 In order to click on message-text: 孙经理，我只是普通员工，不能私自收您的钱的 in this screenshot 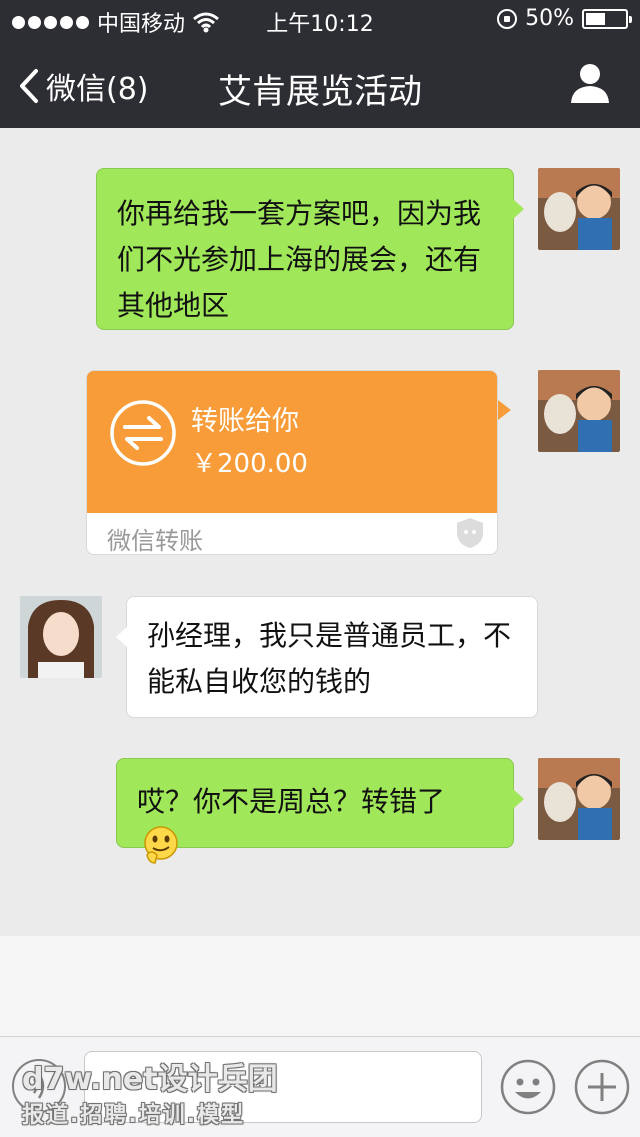, I will do `click(329, 658)`.